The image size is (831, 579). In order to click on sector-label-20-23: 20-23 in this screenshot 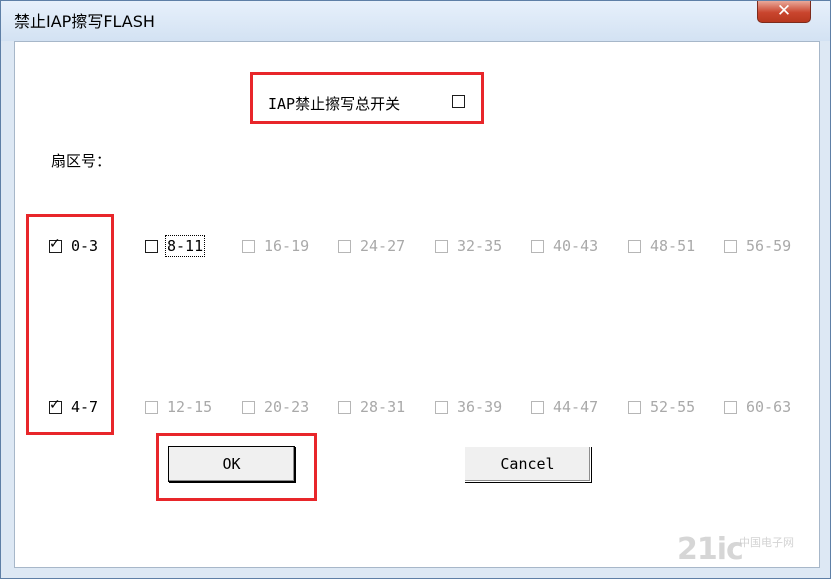, I will do `click(286, 407)`.